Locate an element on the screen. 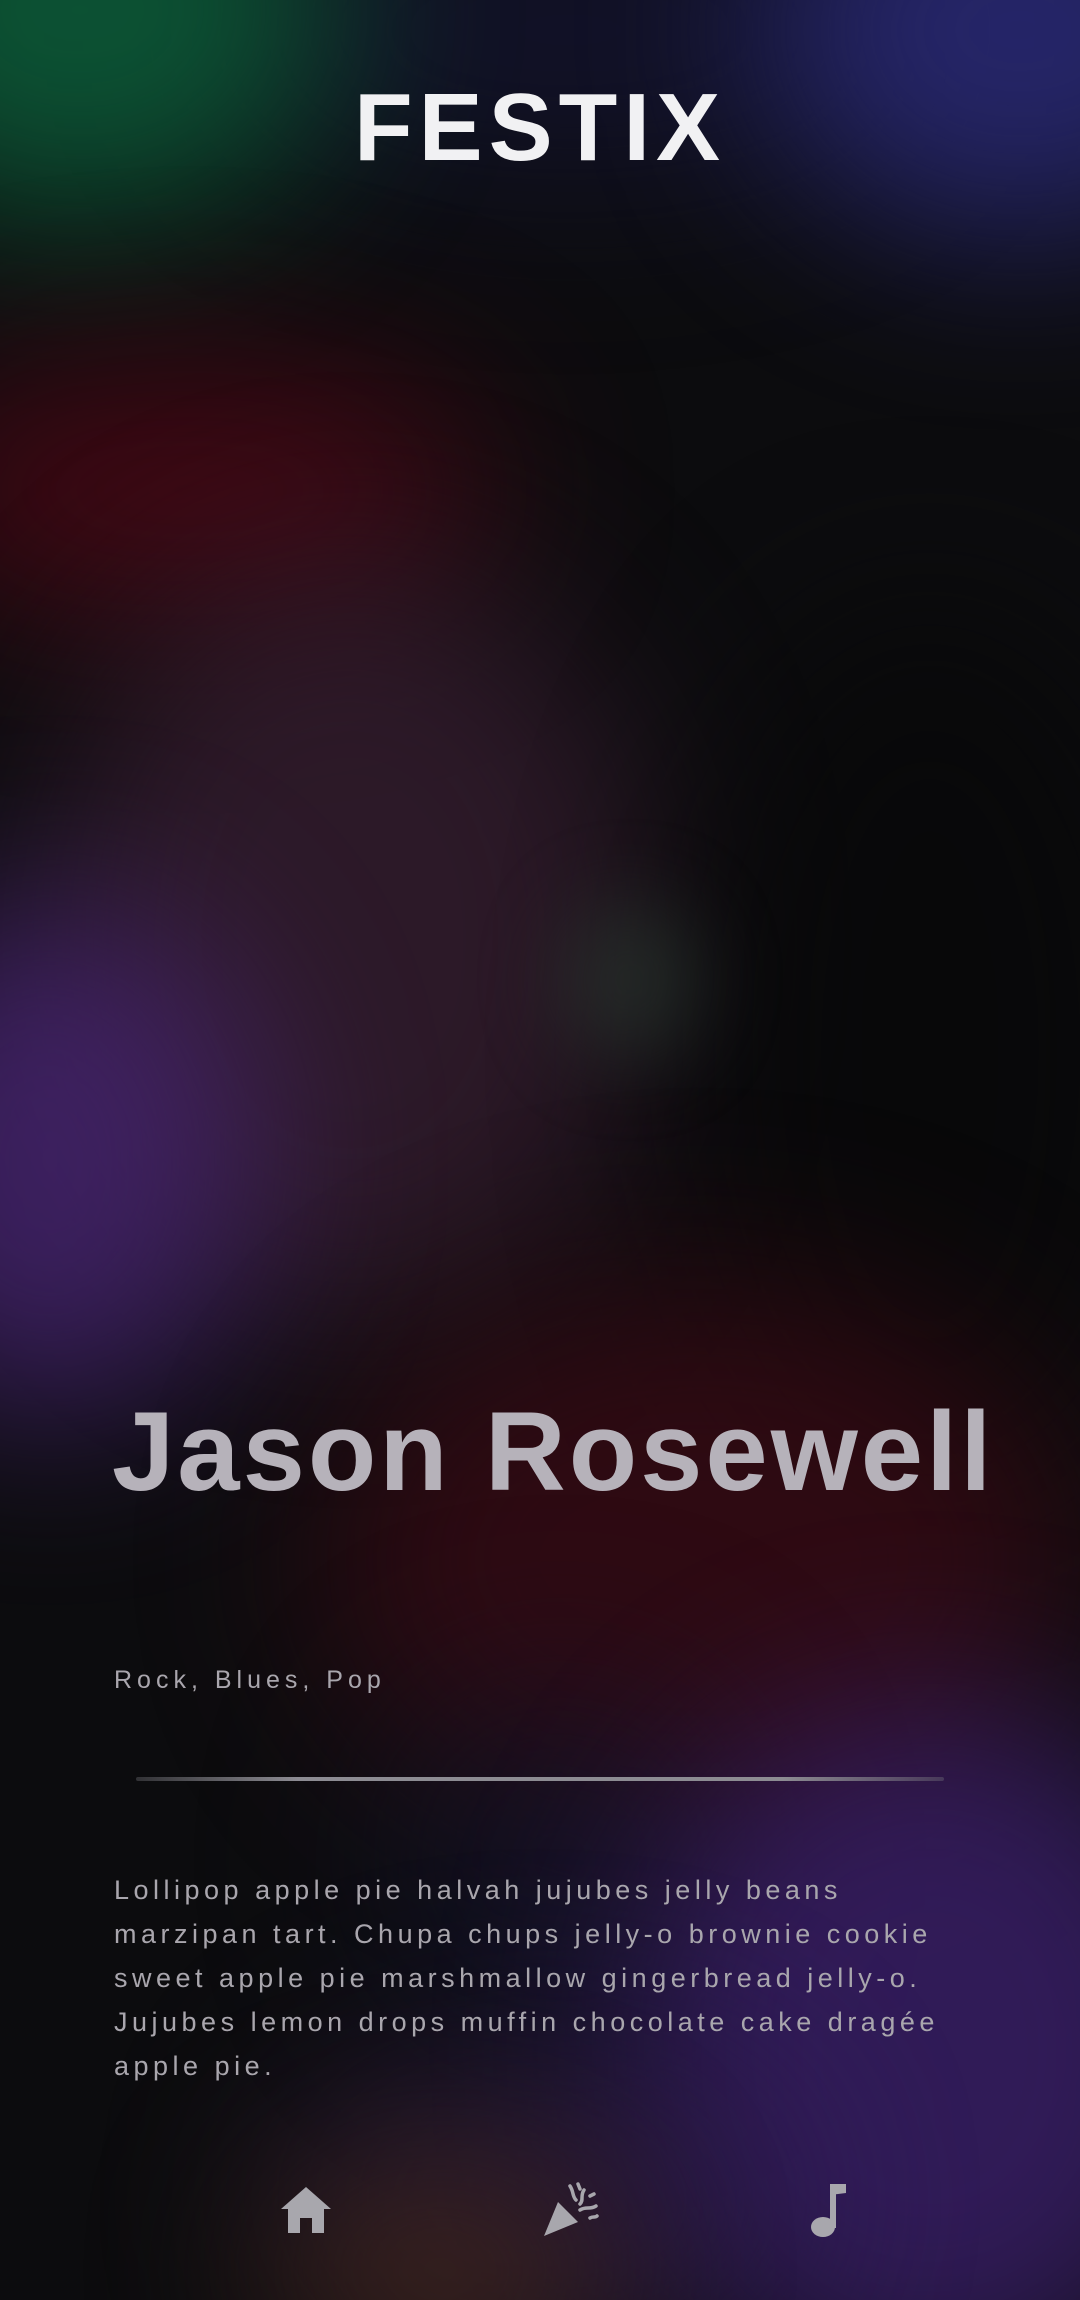  nav-home-button is located at coordinates (306, 2210).